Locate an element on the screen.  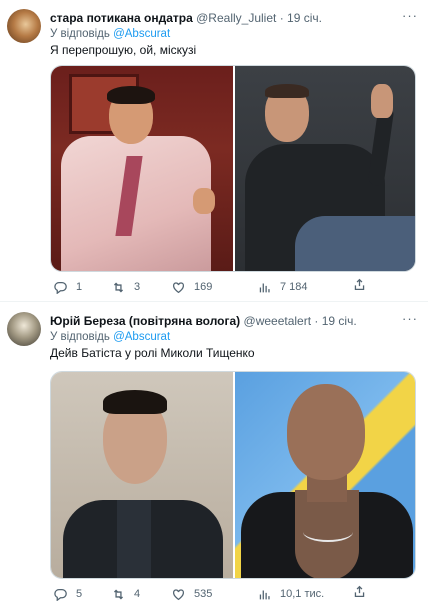
reply-count: 5 is located at coordinates (79, 594).